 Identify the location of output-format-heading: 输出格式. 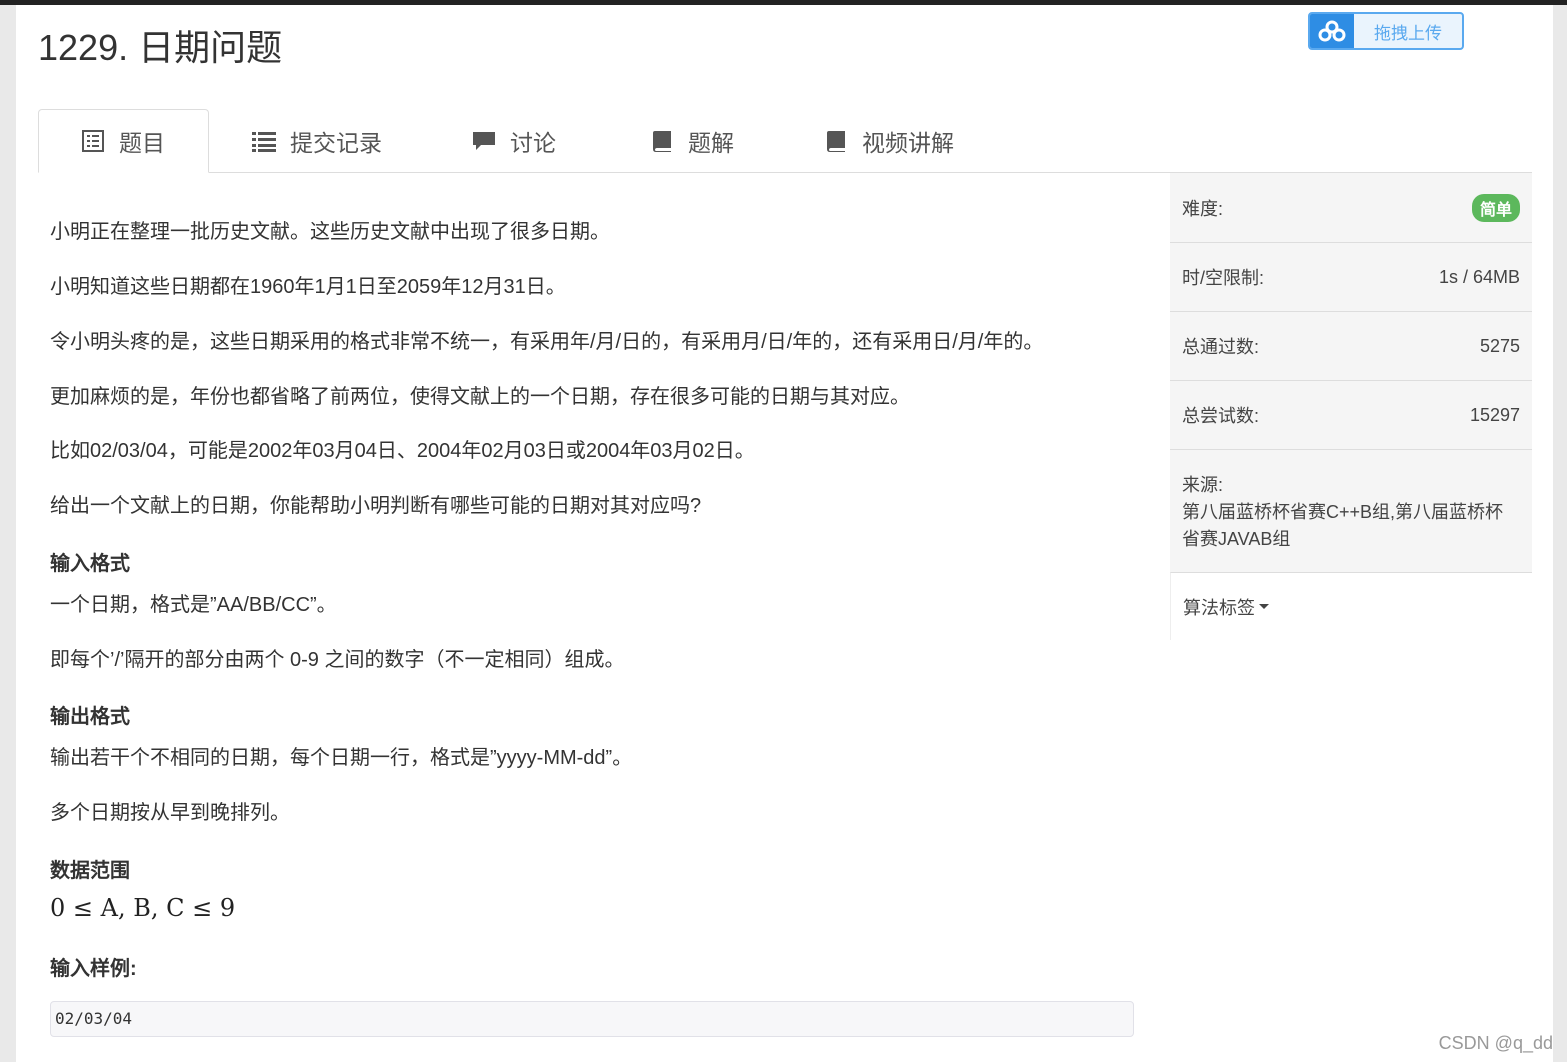
(90, 717).